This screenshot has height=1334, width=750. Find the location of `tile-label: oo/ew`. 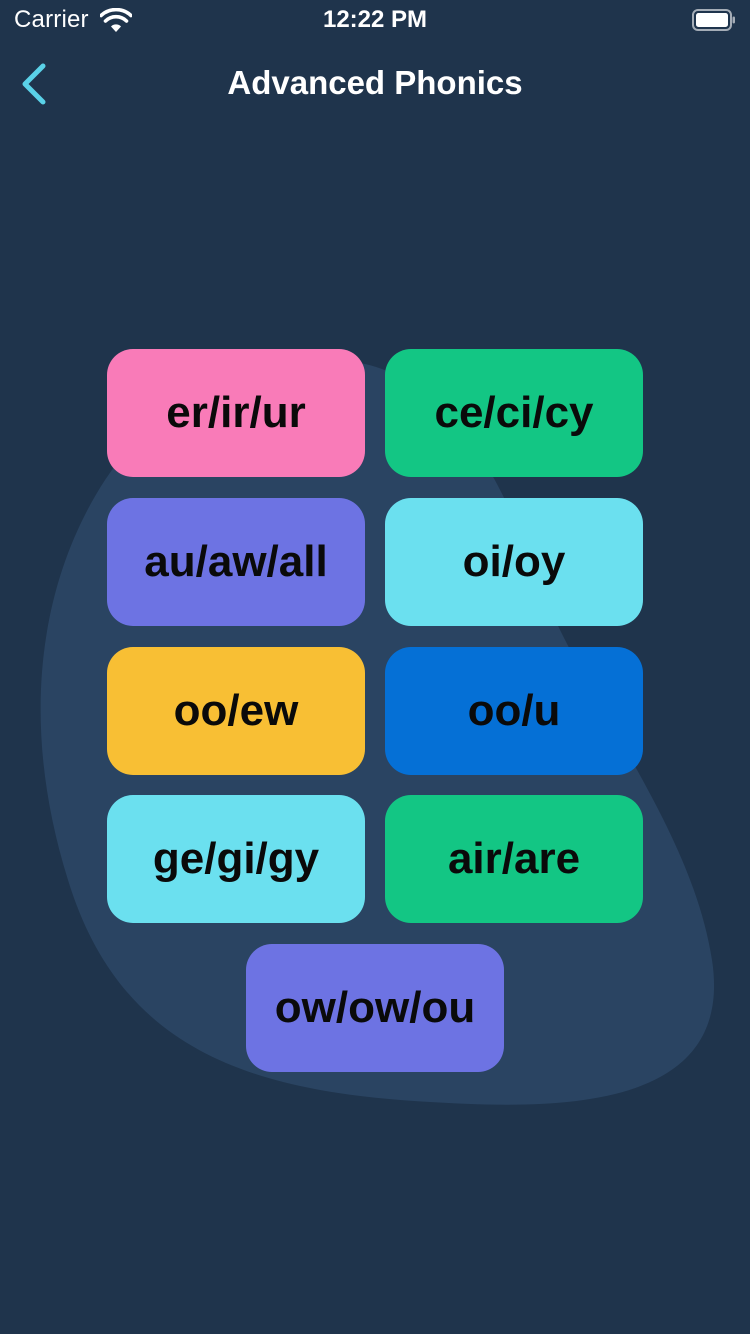

tile-label: oo/ew is located at coordinates (236, 710).